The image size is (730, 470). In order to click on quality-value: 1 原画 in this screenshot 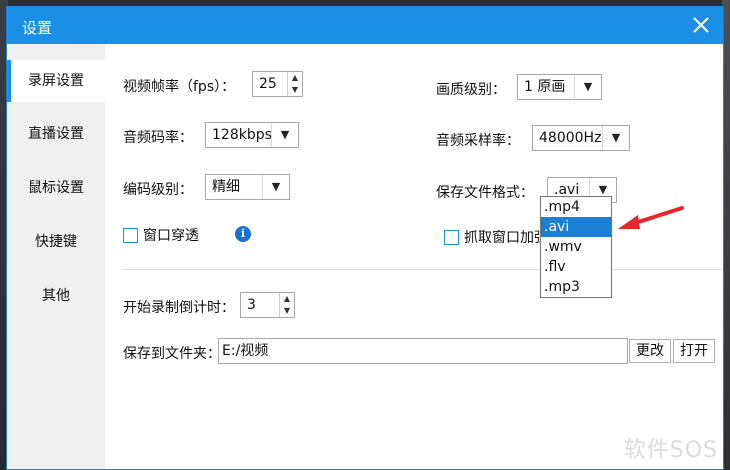, I will do `click(545, 87)`.